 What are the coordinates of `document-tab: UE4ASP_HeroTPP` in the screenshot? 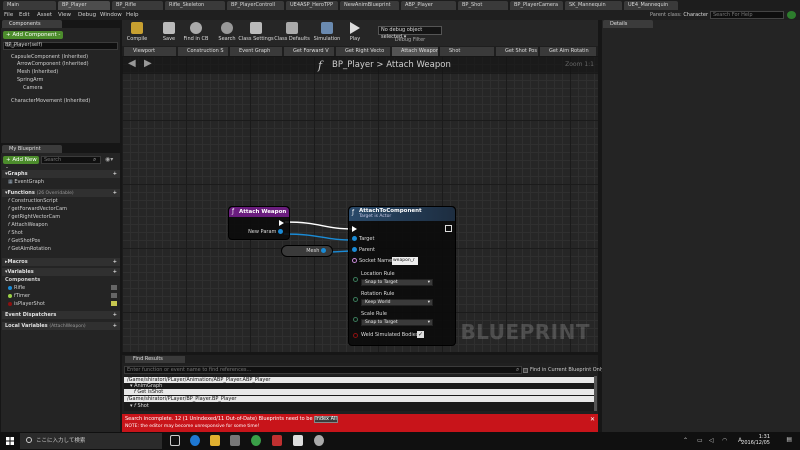 It's located at (312, 5).